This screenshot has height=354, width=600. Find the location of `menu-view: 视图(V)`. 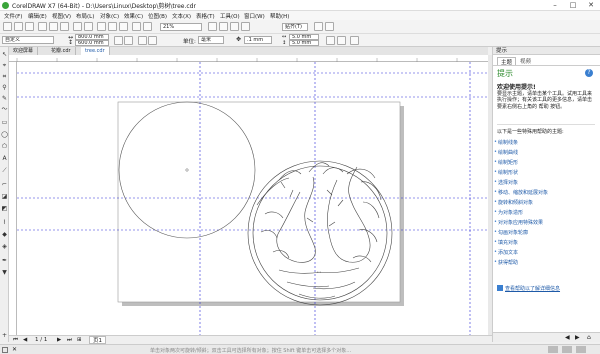

menu-view: 视图(V) is located at coordinates (61, 16).